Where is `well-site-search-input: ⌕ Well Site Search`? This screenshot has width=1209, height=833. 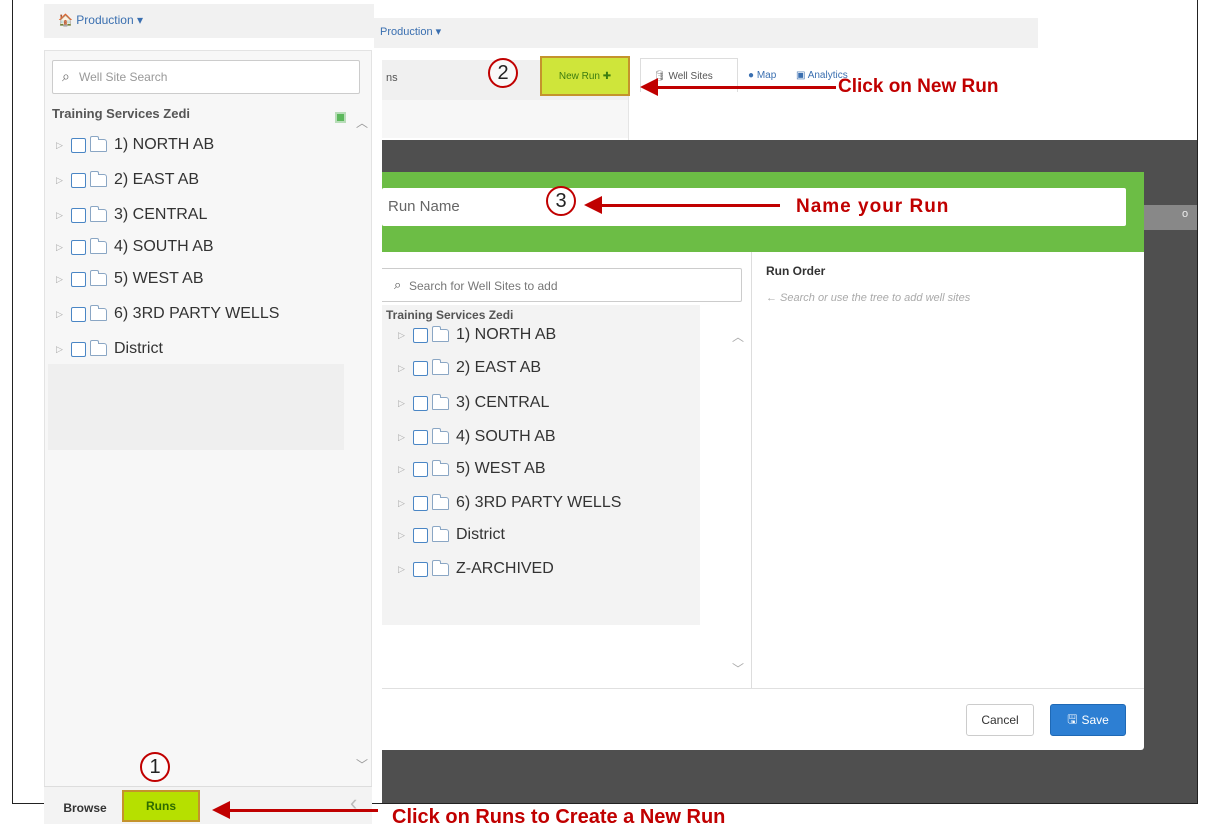
well-site-search-input: ⌕ Well Site Search is located at coordinates (206, 77).